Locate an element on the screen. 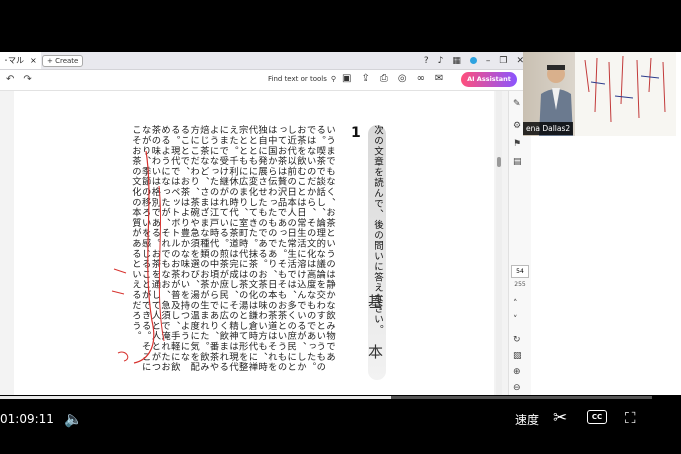 The image size is (681, 454). document-tab: ･マル × is located at coordinates (20, 60).